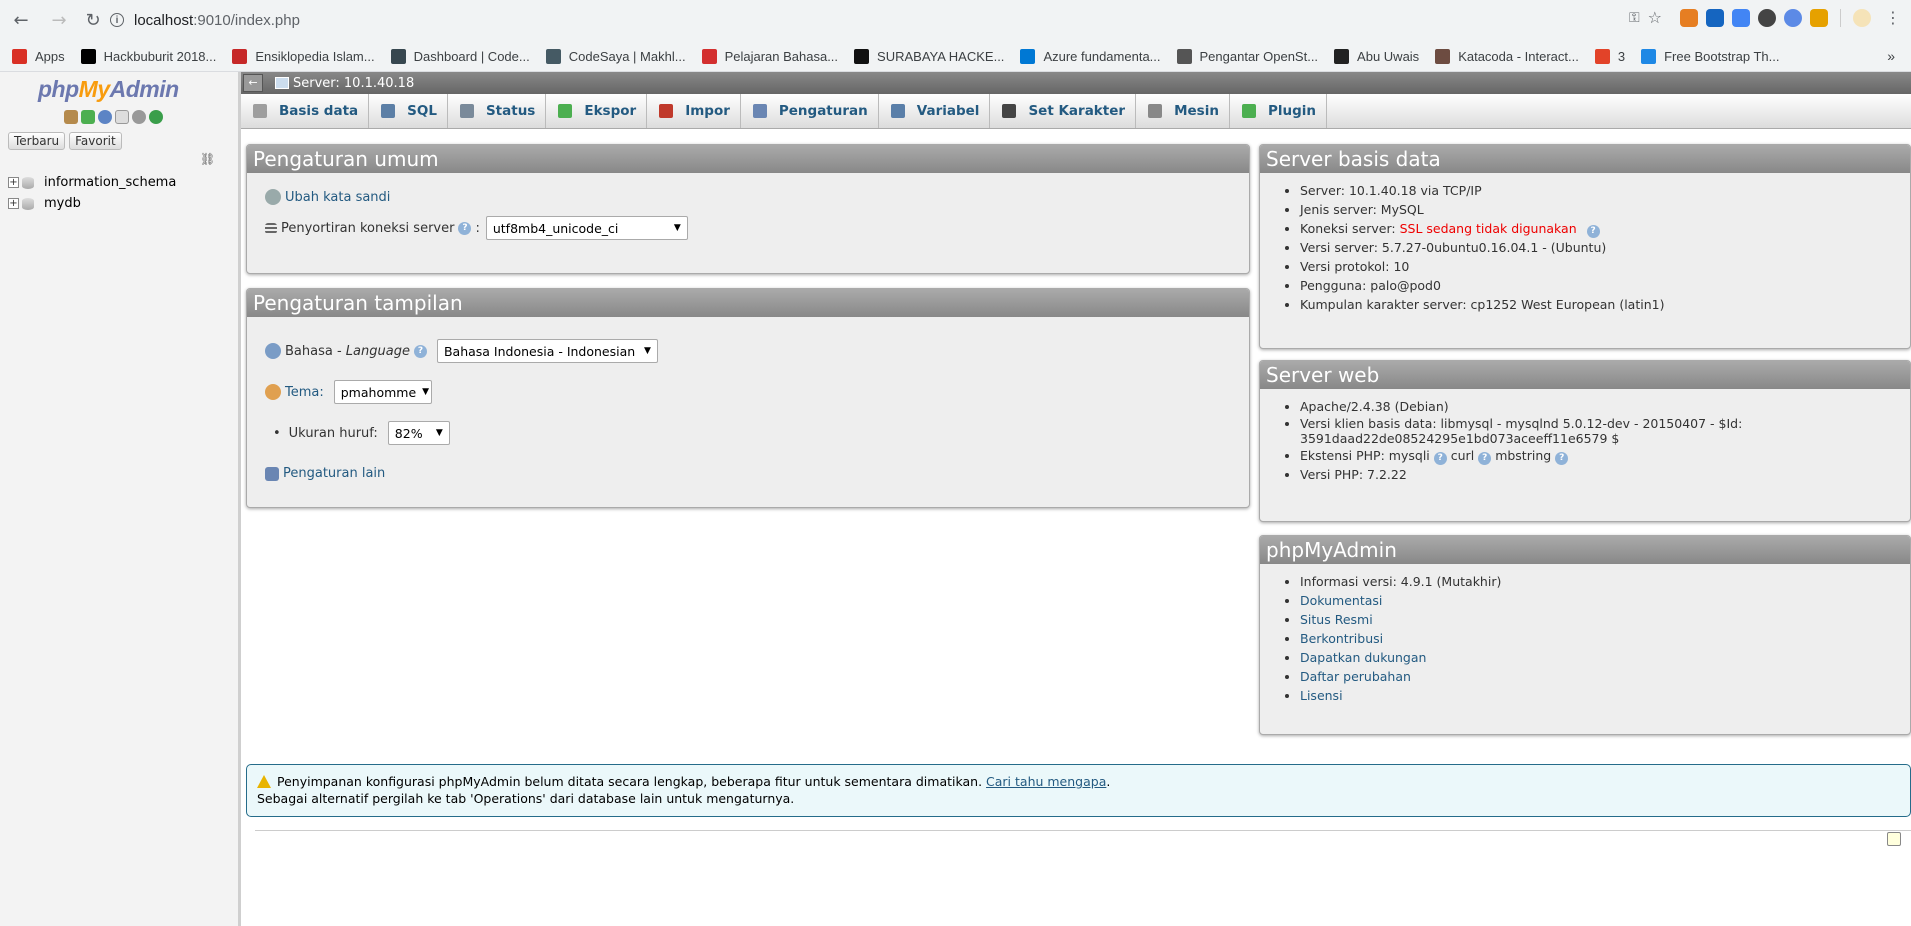 The image size is (1911, 926). I want to click on bookmark-item: Apps, so click(38, 56).